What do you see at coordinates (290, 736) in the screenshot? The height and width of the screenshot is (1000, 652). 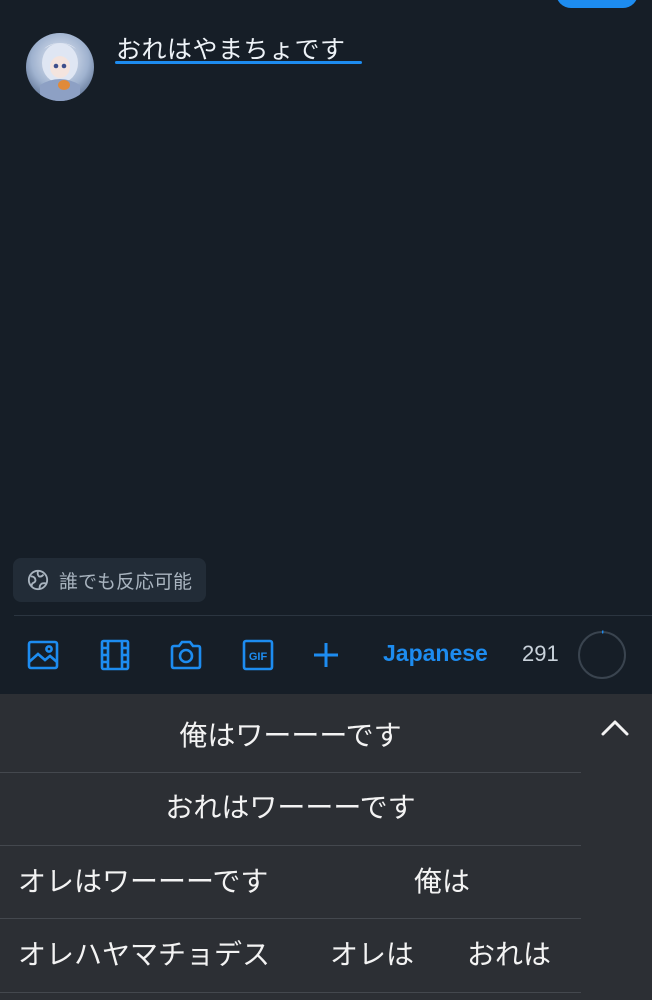 I see `candidate-item: 俺はワーーーです` at bounding box center [290, 736].